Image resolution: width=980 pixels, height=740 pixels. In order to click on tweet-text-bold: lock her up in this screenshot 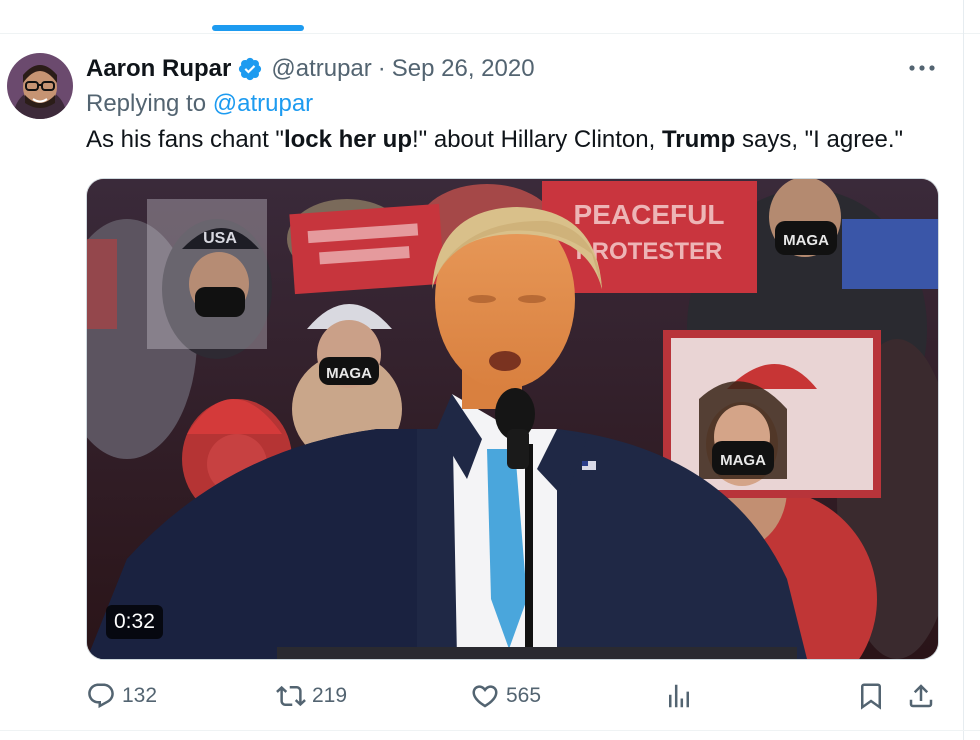, I will do `click(347, 139)`.